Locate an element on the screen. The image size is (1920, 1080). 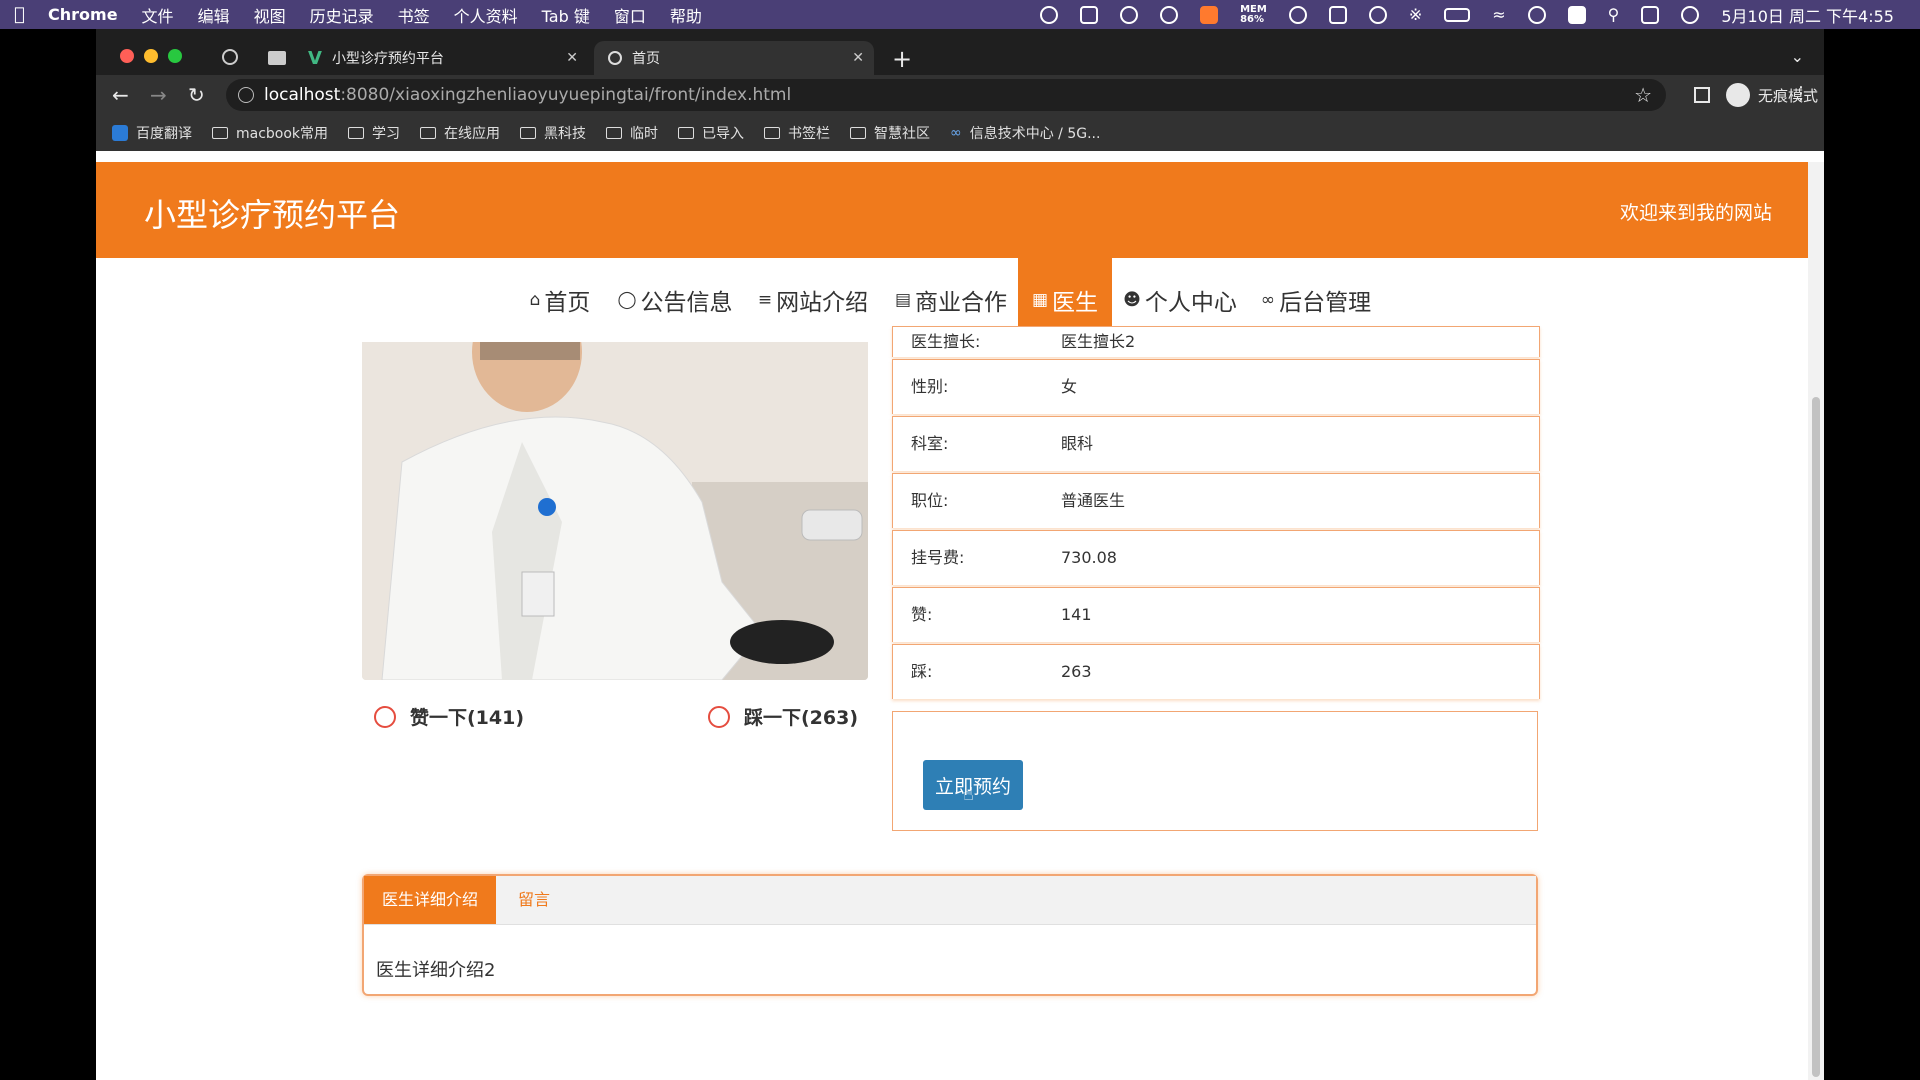
nav-label: 公告信息 is located at coordinates (686, 303).